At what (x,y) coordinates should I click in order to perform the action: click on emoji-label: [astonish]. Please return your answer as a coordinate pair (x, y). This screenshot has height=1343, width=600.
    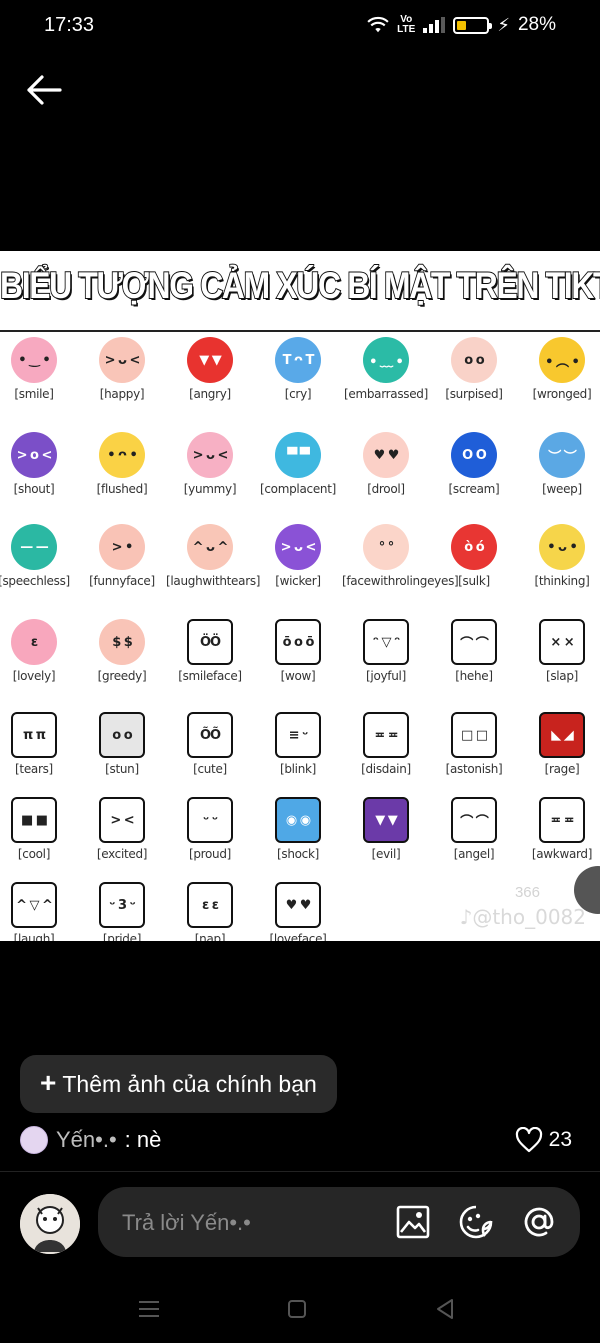
    Looking at the image, I should click on (474, 769).